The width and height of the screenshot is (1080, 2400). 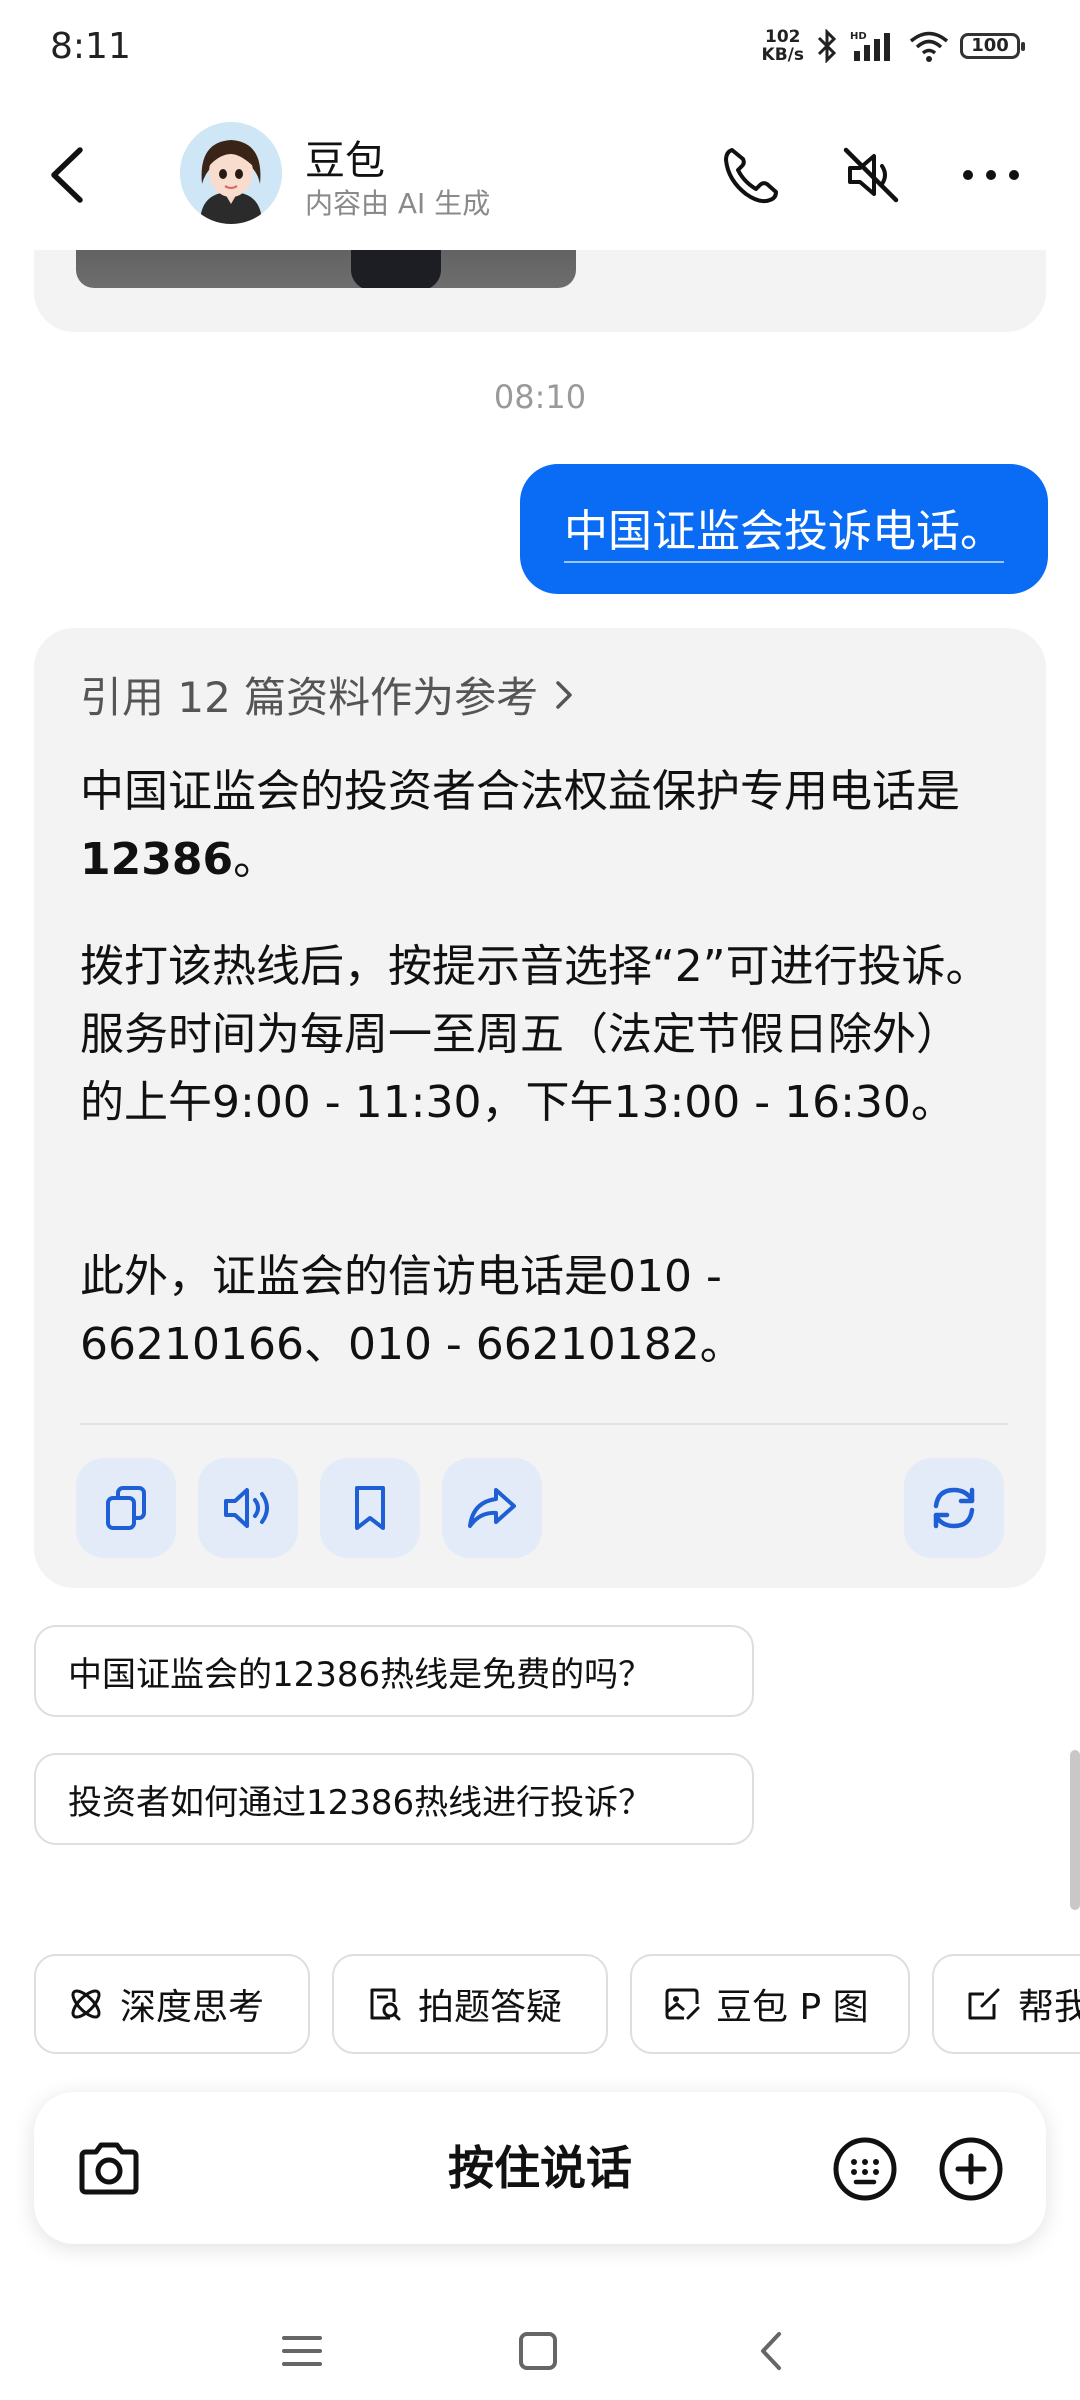 I want to click on signal-icon: HD, so click(x=870, y=46).